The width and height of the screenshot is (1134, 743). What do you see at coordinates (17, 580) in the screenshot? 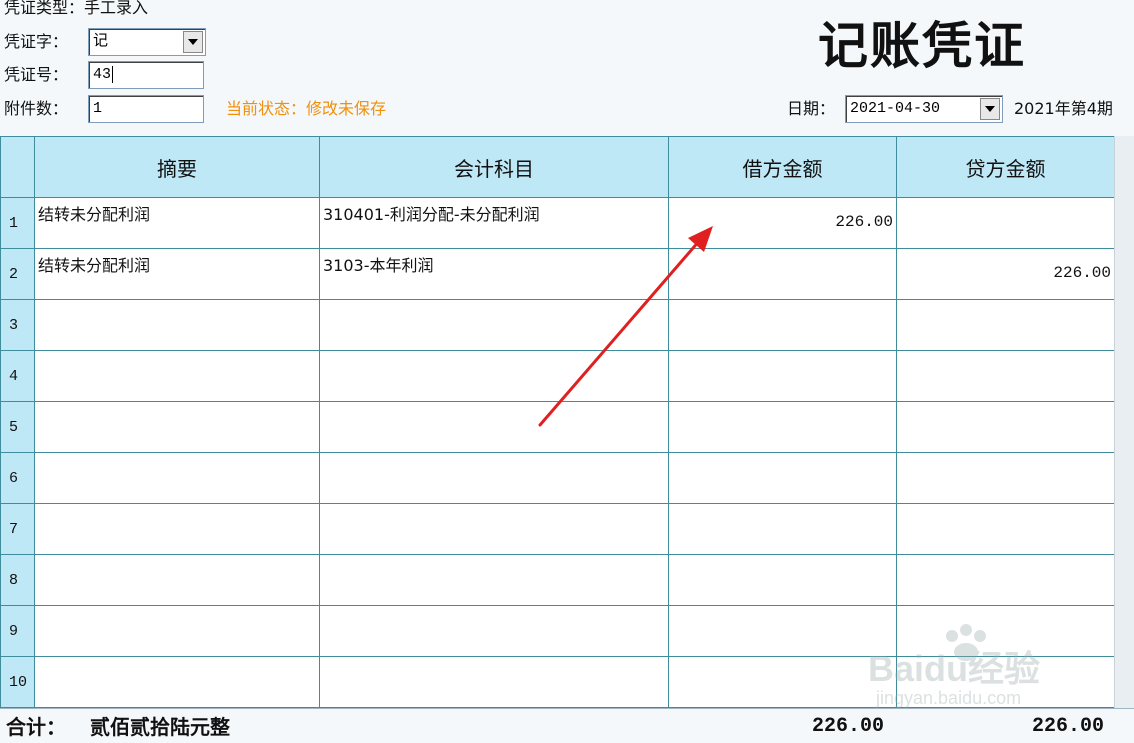
I see `row-number: 8` at bounding box center [17, 580].